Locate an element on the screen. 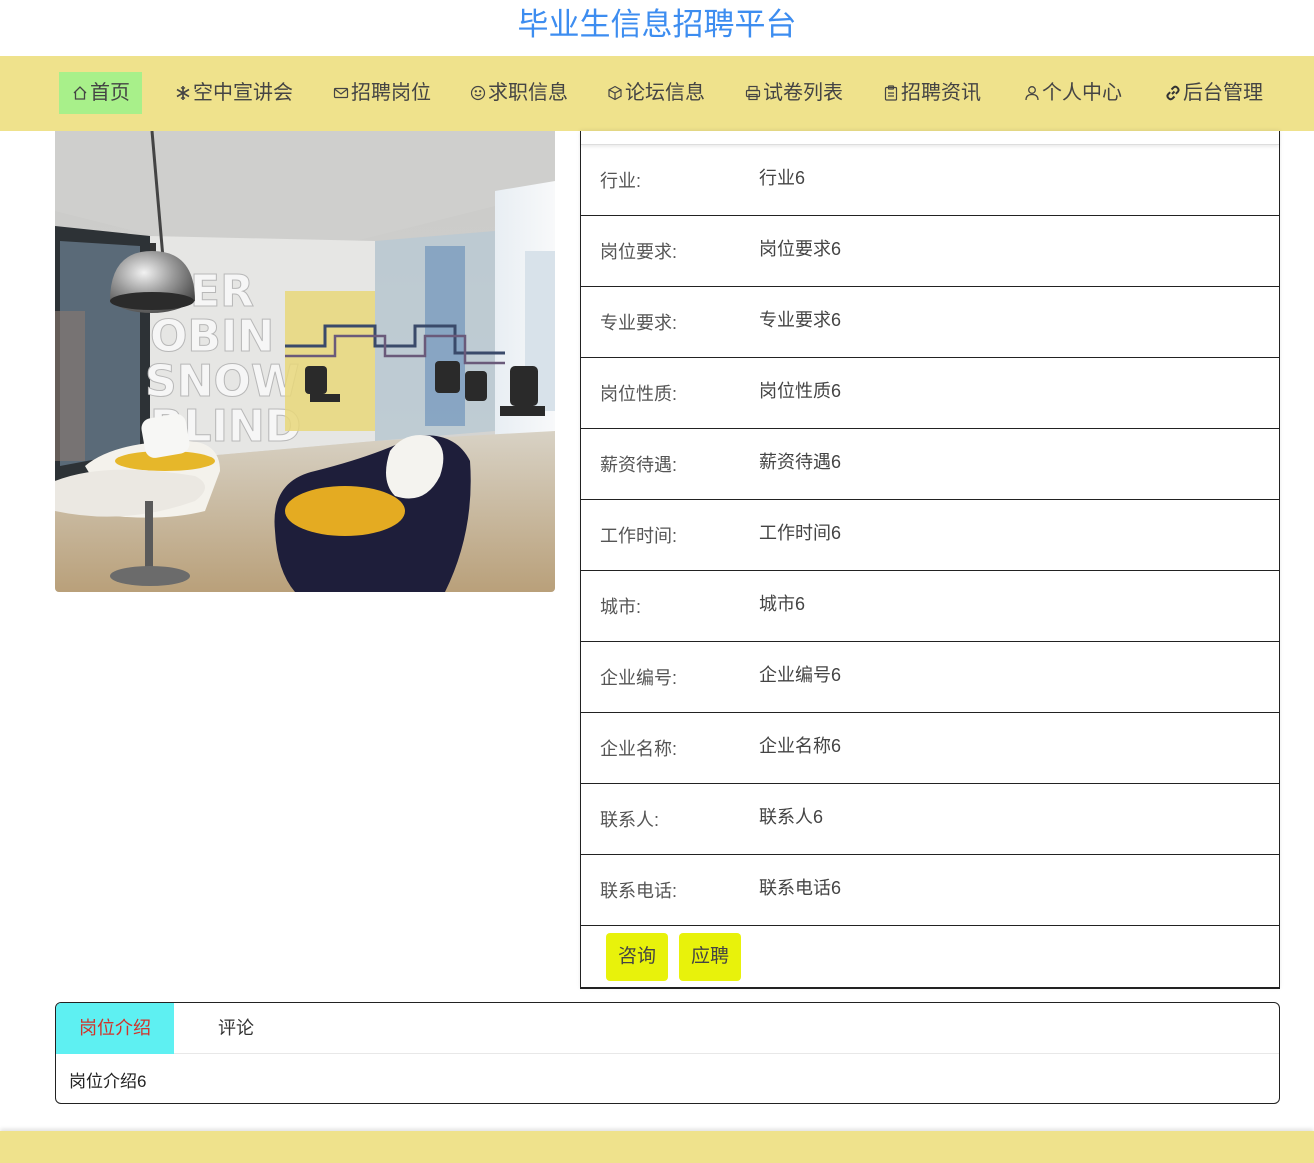 The height and width of the screenshot is (1163, 1314). detail-value: 岗位性质6 is located at coordinates (800, 391).